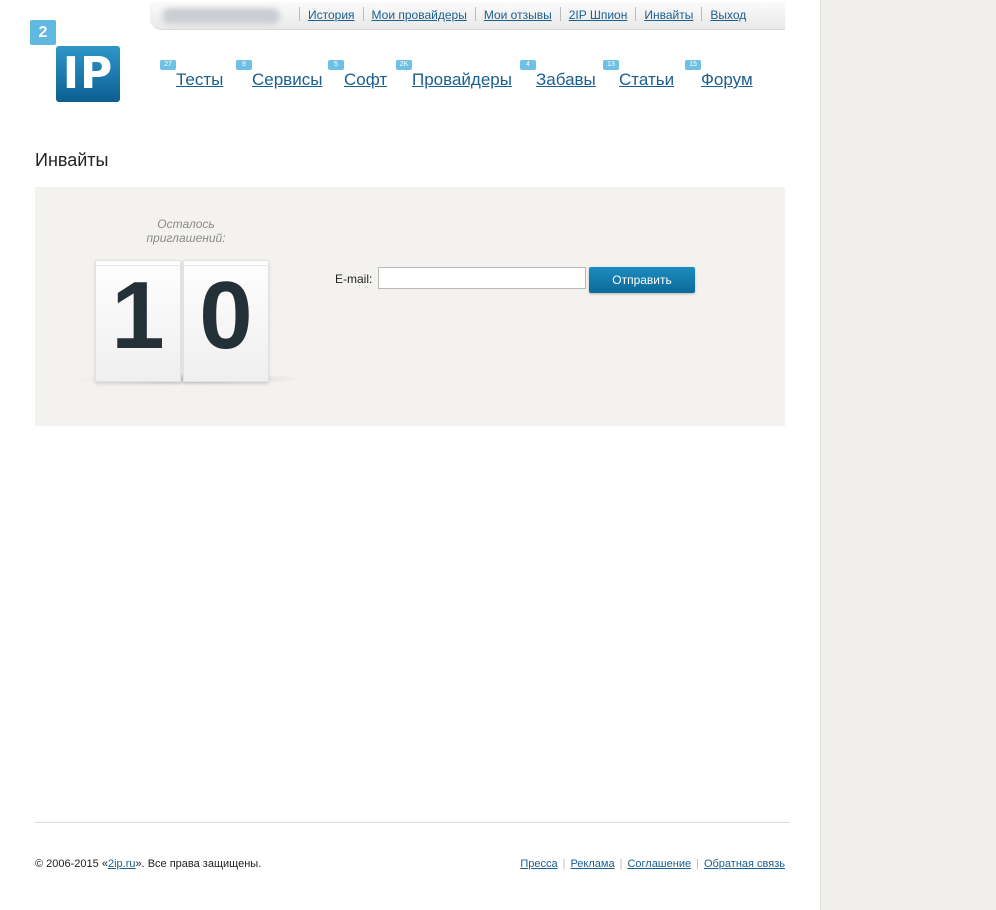 Image resolution: width=996 pixels, height=910 pixels. Describe the element at coordinates (659, 864) in the screenshot. I see `footer-link-agreement: Соглашение` at that location.